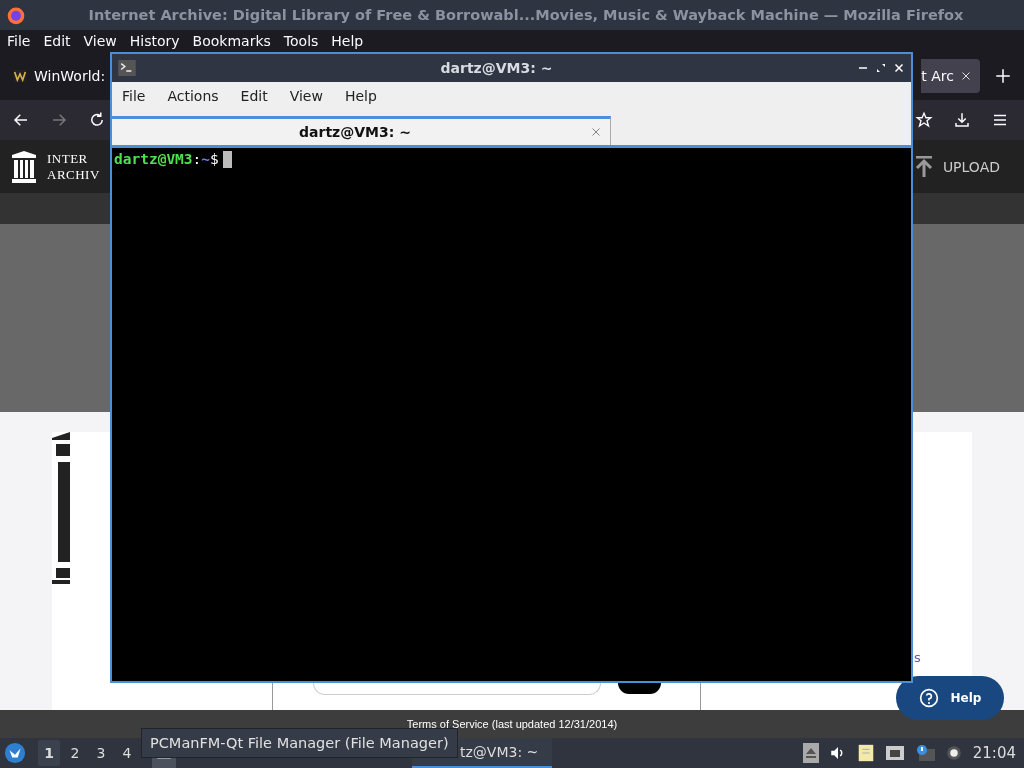 The image size is (1024, 768). What do you see at coordinates (97, 120) in the screenshot?
I see `reload-icon` at bounding box center [97, 120].